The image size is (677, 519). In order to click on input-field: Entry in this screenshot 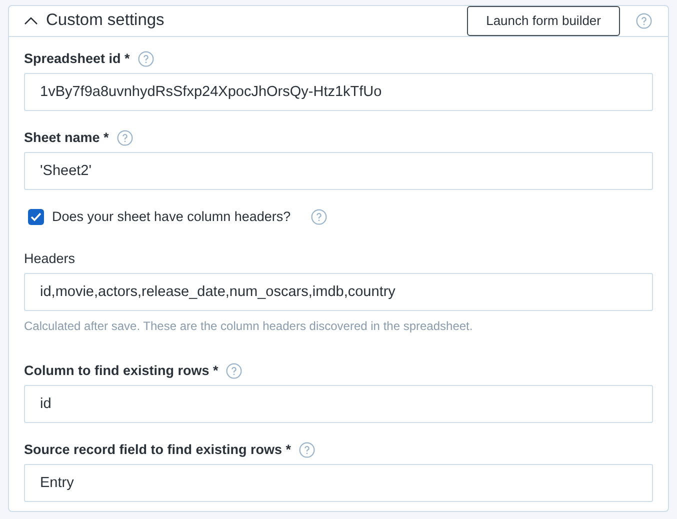, I will do `click(338, 483)`.